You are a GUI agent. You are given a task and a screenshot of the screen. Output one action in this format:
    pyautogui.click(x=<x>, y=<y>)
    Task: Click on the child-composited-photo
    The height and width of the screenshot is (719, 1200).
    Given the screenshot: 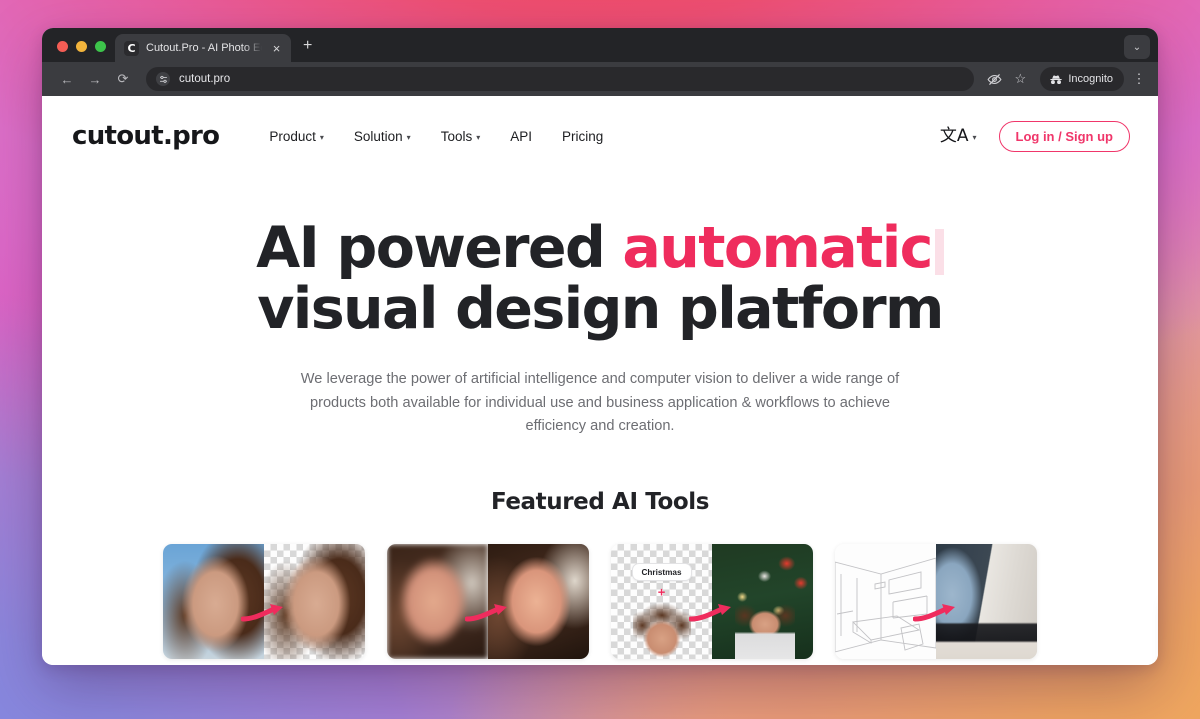 What is the action you would take?
    pyautogui.click(x=764, y=627)
    